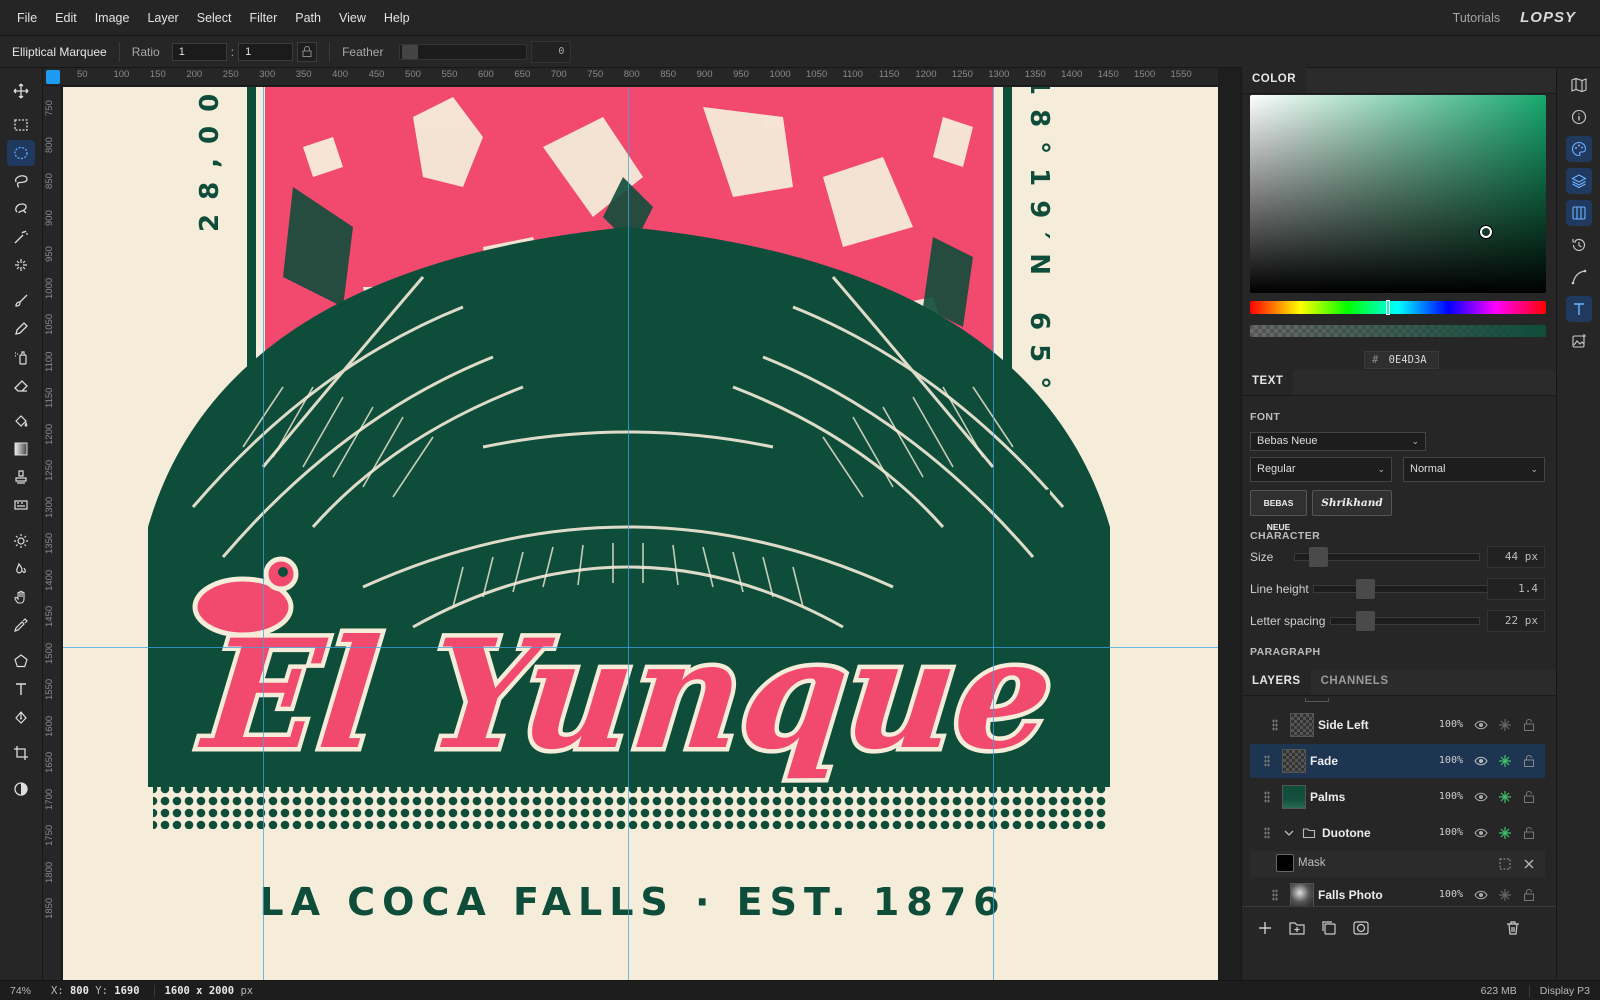 The height and width of the screenshot is (1000, 1600). What do you see at coordinates (1513, 928) in the screenshot?
I see `trash-icon` at bounding box center [1513, 928].